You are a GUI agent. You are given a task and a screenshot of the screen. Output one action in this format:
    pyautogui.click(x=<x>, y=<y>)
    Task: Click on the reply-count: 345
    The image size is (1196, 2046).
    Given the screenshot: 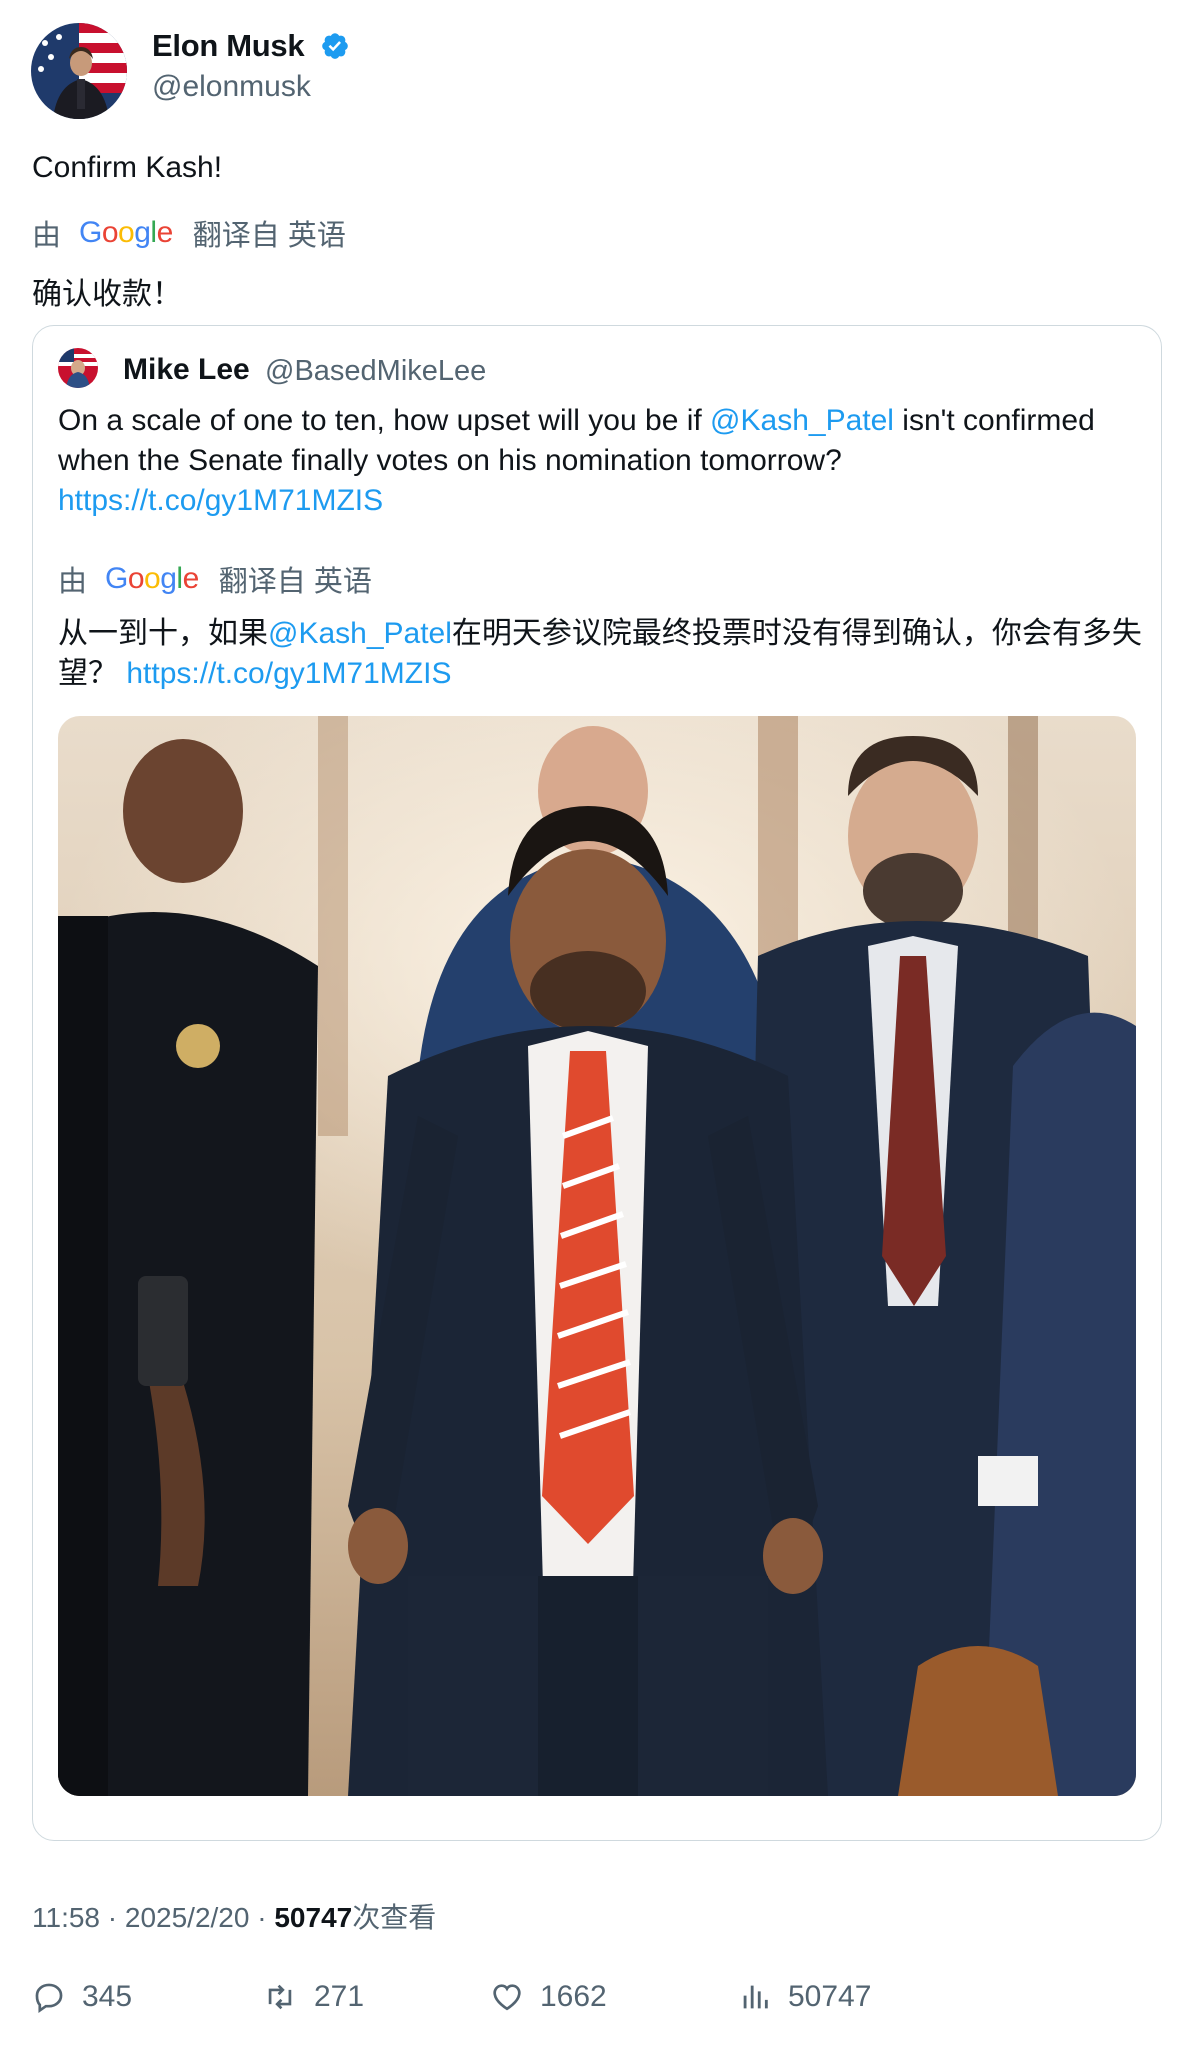 What is the action you would take?
    pyautogui.click(x=107, y=1996)
    